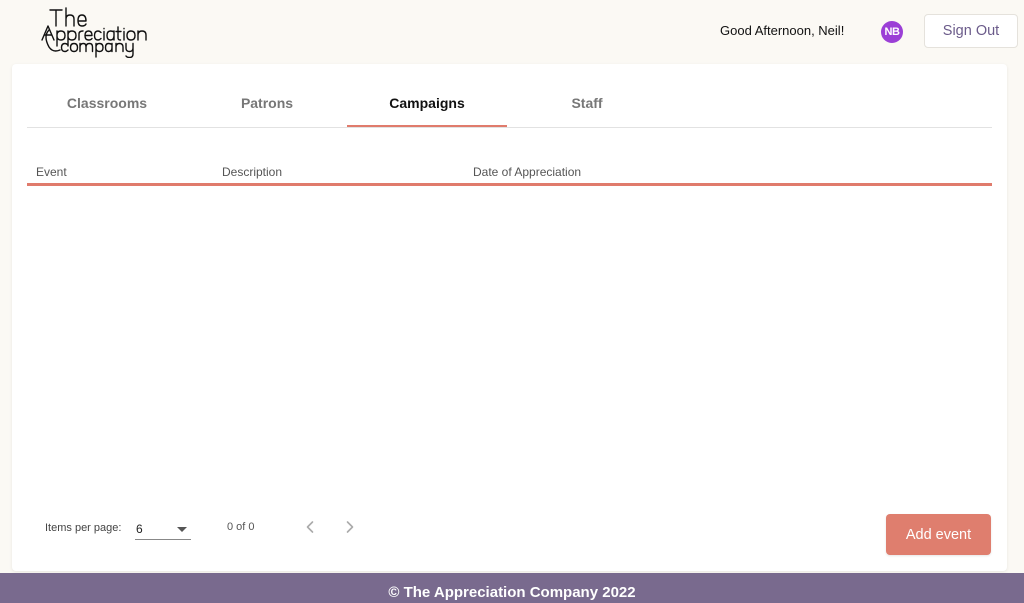  What do you see at coordinates (139, 529) in the screenshot?
I see `items-per-page-value: 6` at bounding box center [139, 529].